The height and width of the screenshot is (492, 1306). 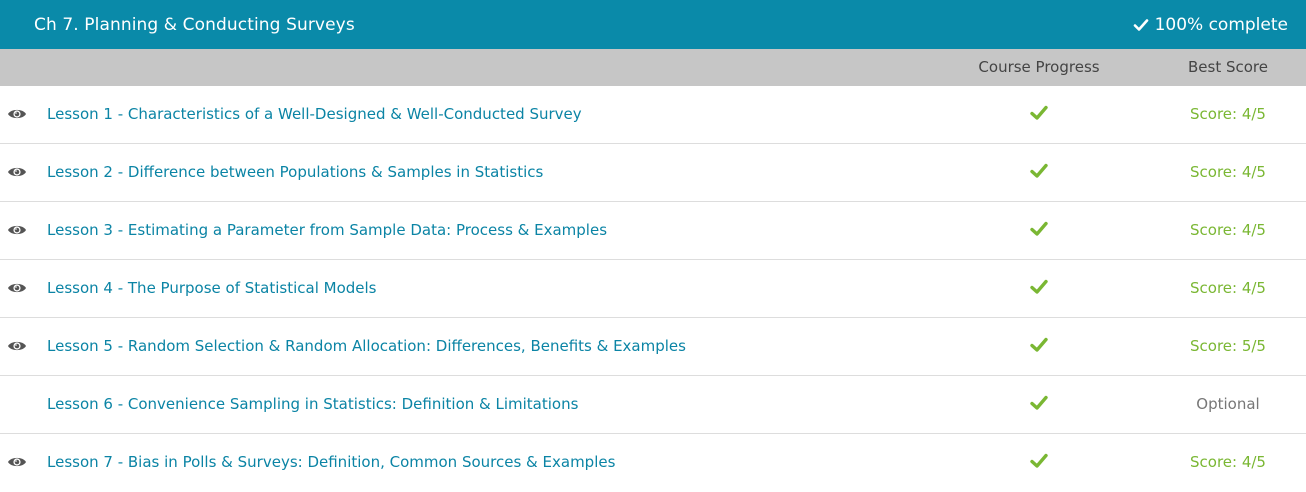 I want to click on lesson-score: Optional, so click(x=1228, y=404).